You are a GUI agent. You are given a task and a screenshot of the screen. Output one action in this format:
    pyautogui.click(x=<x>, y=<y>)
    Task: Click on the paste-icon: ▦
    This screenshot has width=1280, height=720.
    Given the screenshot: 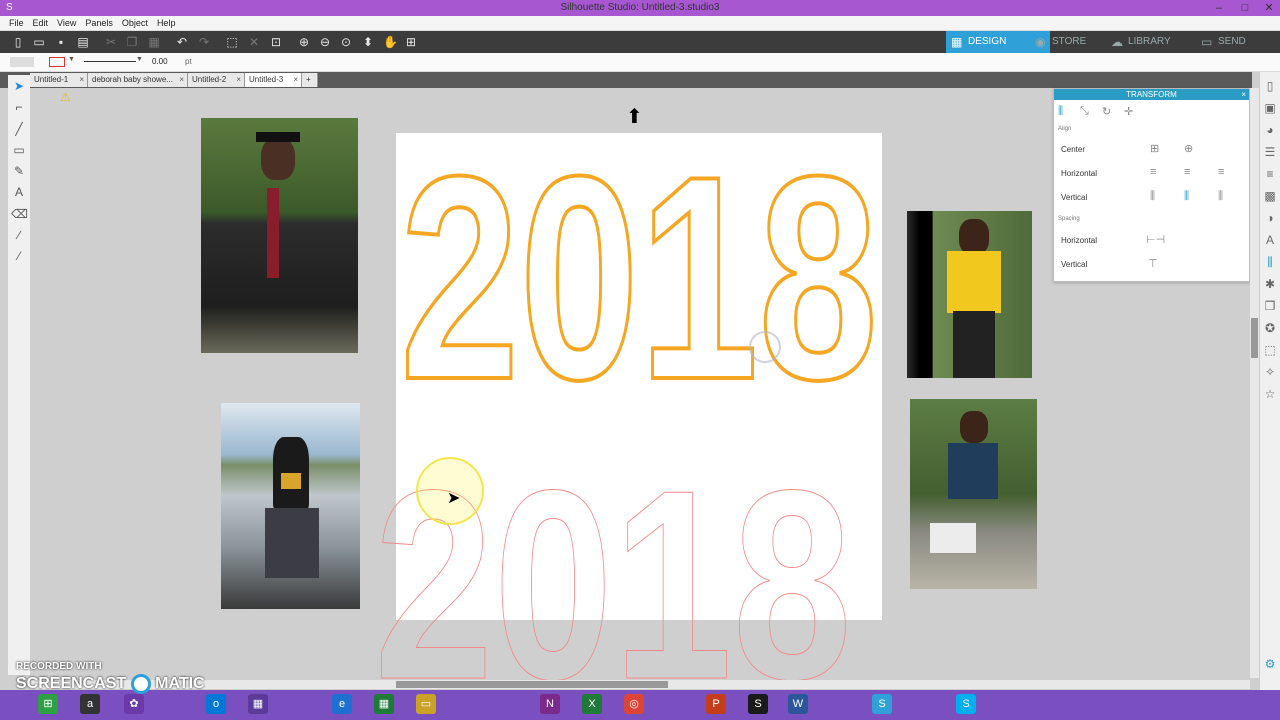 What is the action you would take?
    pyautogui.click(x=154, y=42)
    